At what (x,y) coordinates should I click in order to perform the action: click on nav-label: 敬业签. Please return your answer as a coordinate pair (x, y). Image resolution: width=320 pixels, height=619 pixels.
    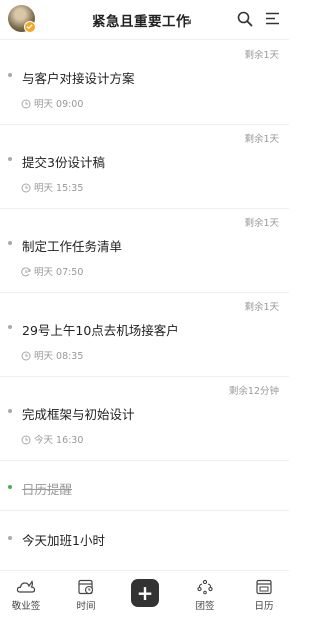
    Looking at the image, I should click on (26, 606).